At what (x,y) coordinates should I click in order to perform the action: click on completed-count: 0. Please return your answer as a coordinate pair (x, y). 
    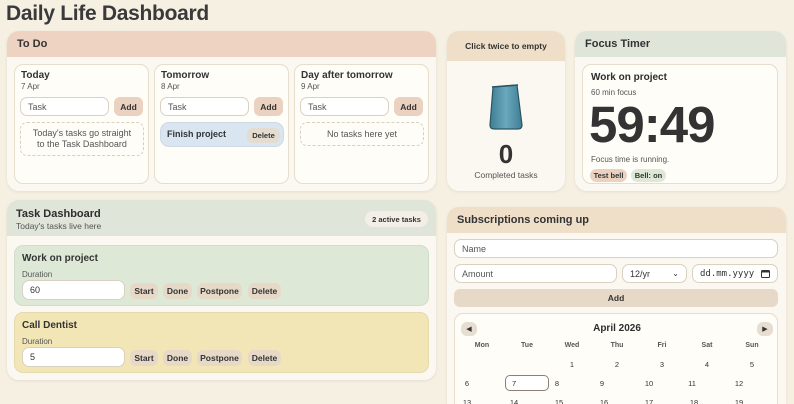
    Looking at the image, I should click on (506, 154).